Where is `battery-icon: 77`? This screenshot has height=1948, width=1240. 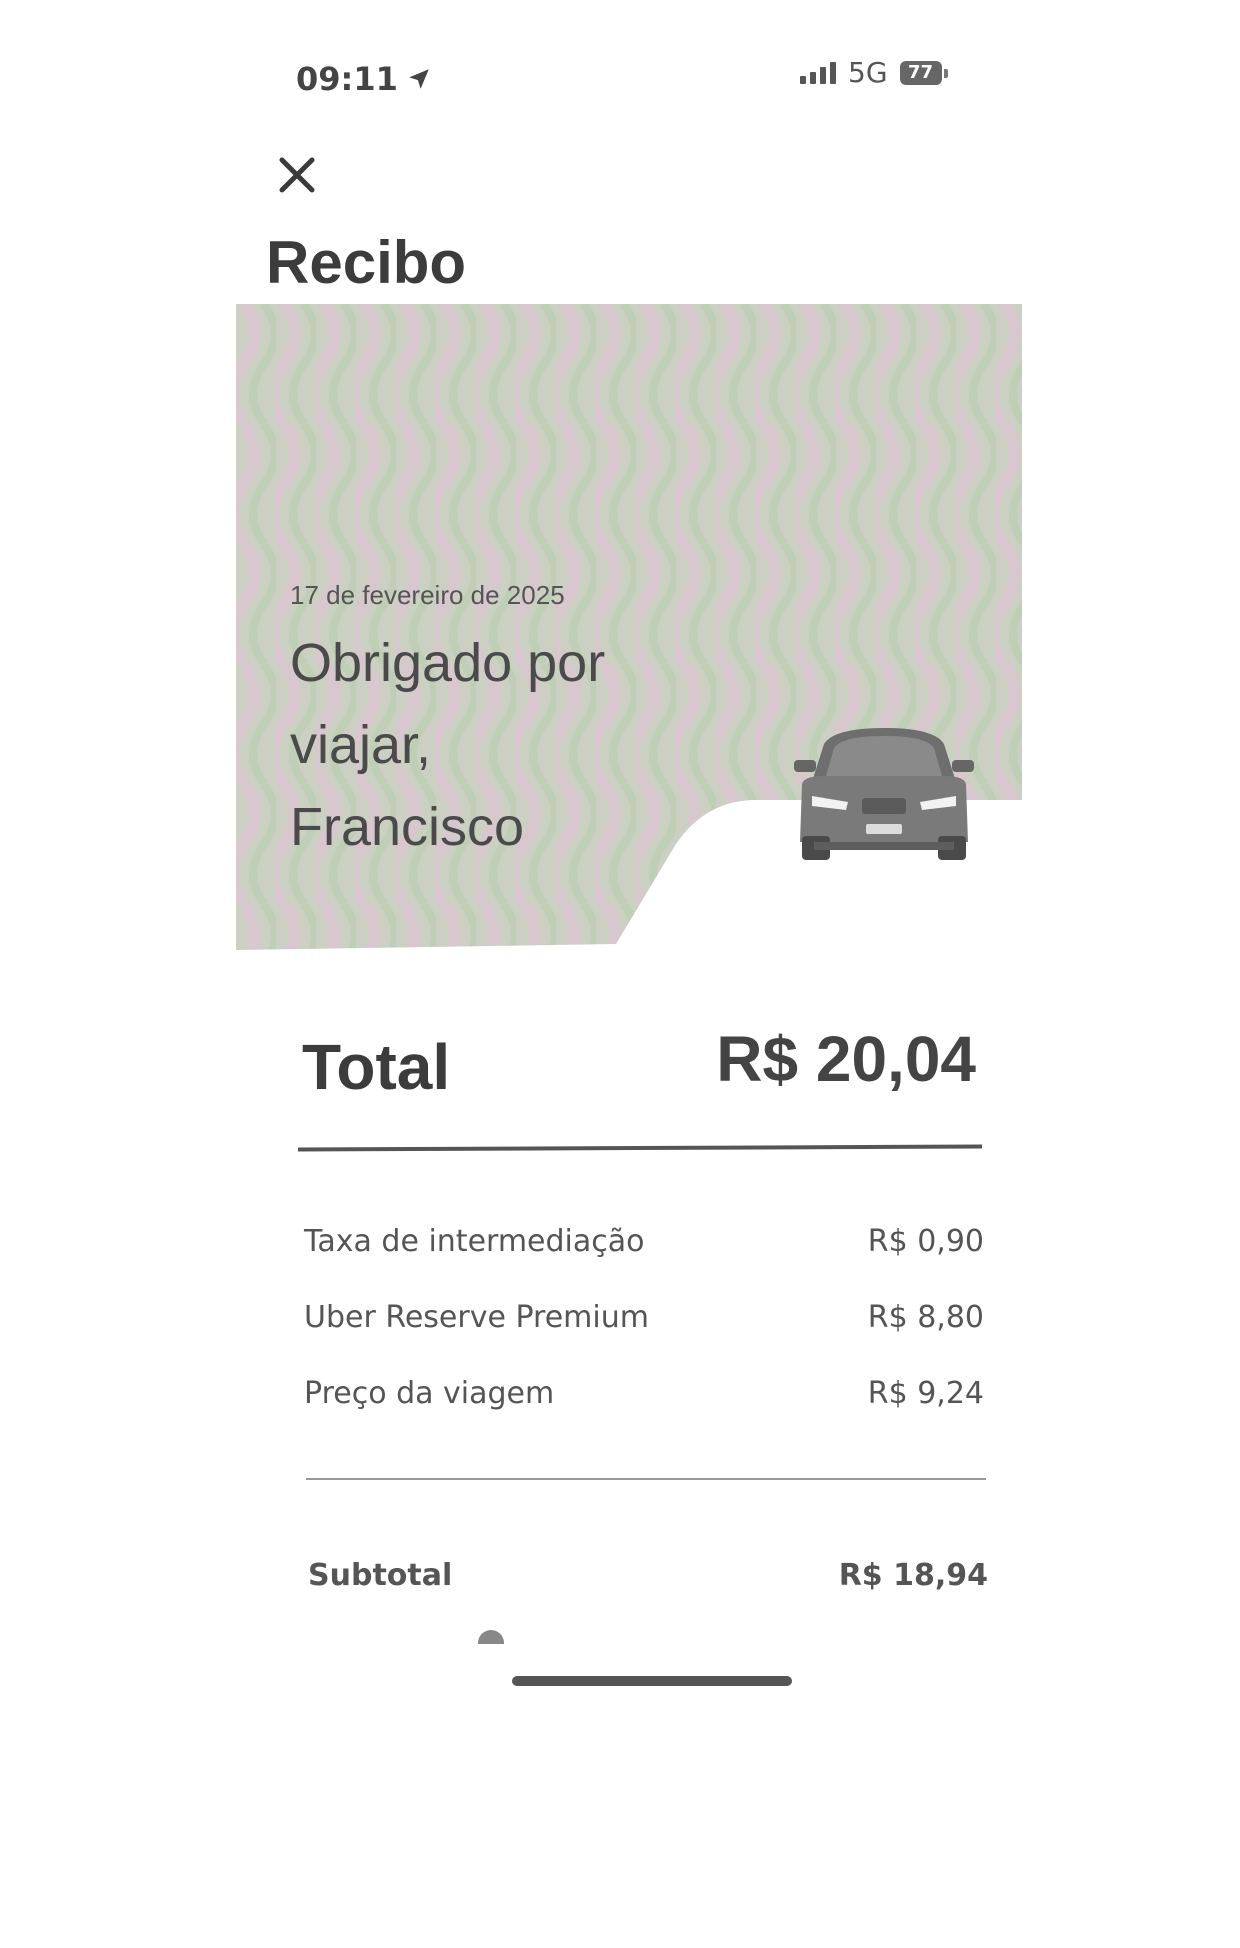
battery-icon: 77 is located at coordinates (923, 72).